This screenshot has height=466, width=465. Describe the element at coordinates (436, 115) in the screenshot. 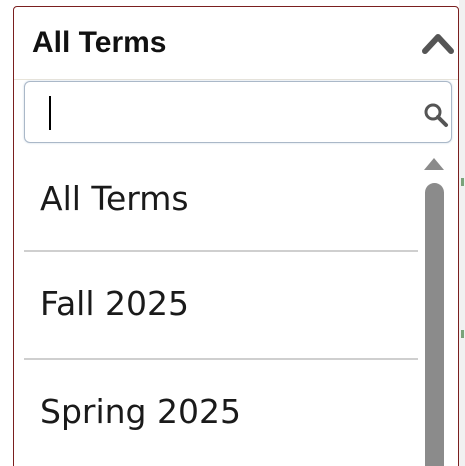

I see `search-icon` at that location.